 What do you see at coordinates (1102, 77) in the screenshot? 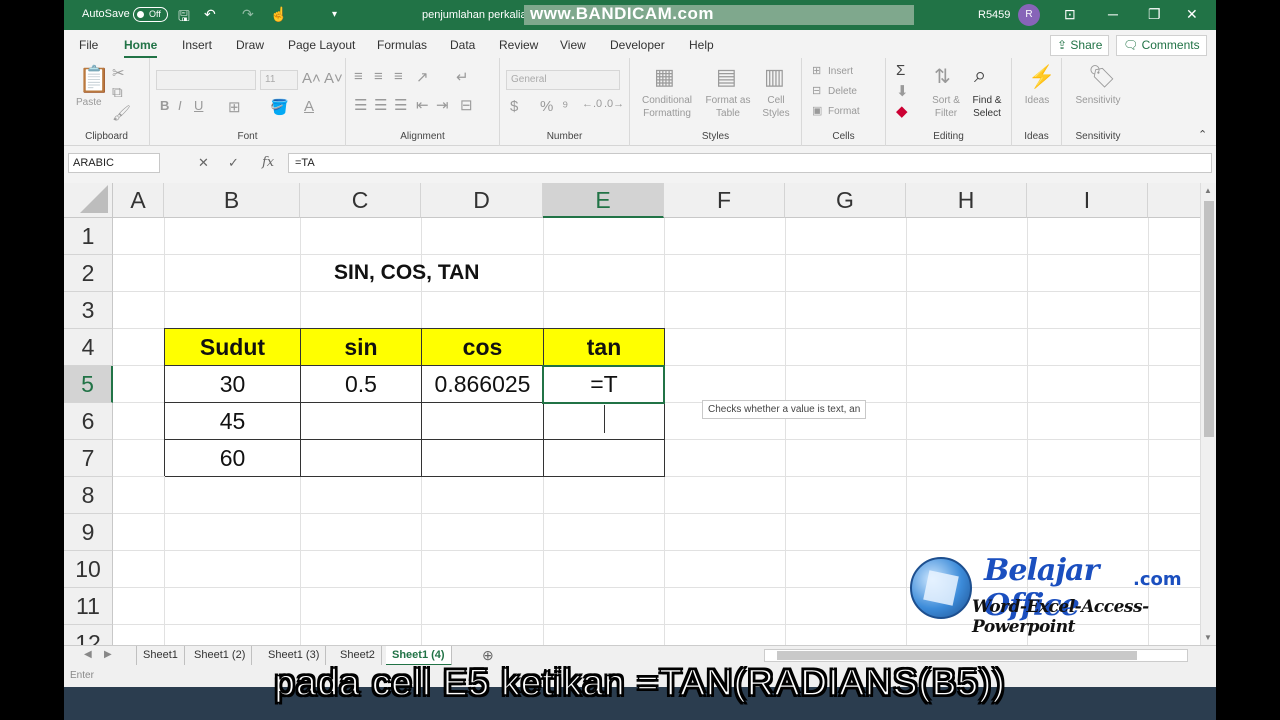
I see `sensitivity-icon: 🏷` at bounding box center [1102, 77].